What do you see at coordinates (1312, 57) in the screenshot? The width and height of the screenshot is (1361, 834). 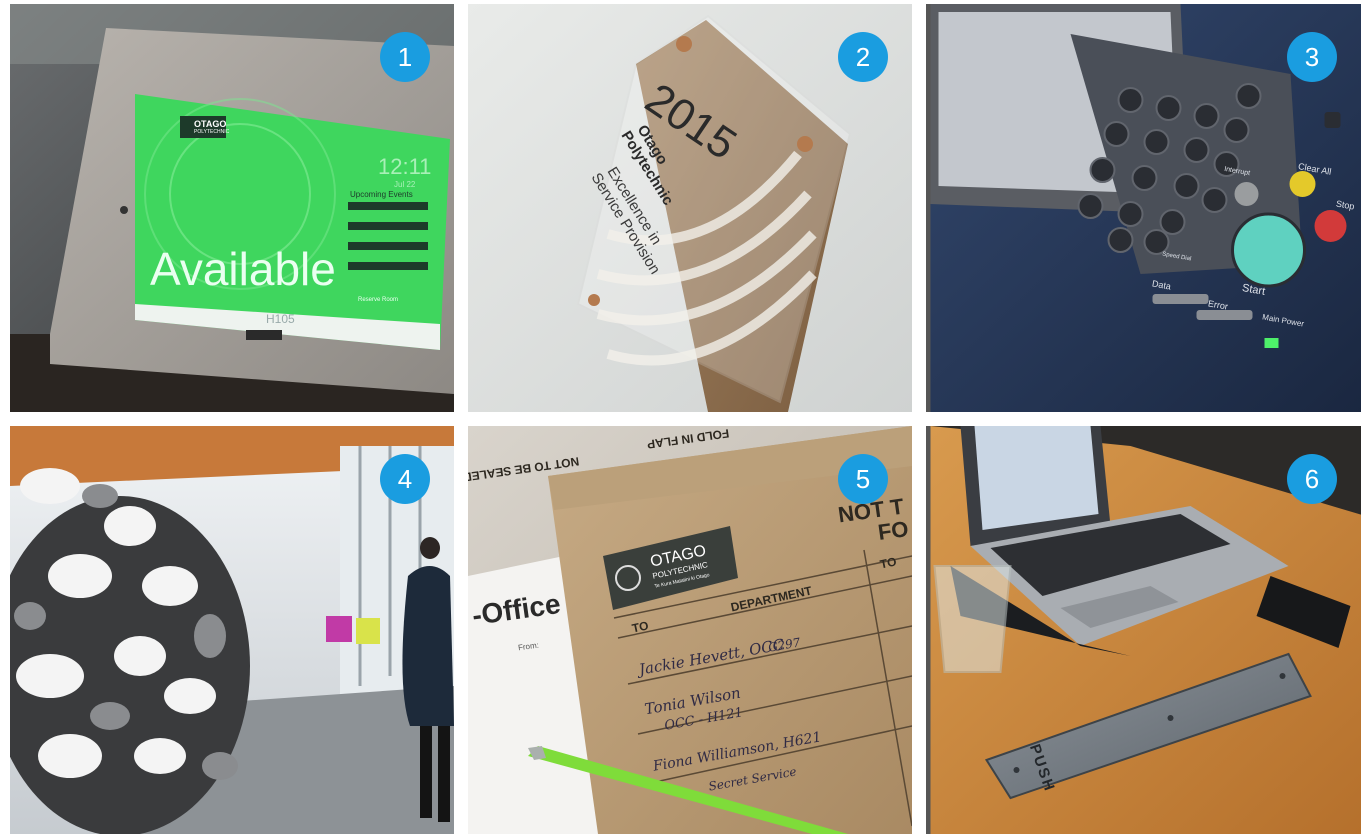 I see `photo-number-badge: 3` at bounding box center [1312, 57].